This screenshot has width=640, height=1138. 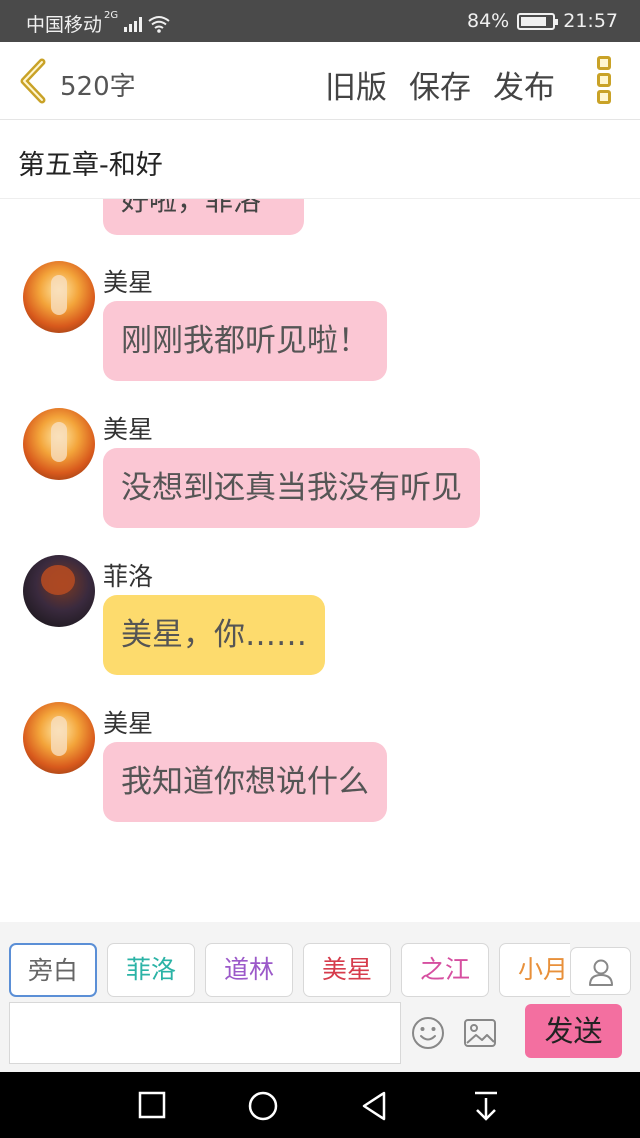 I want to click on wifi-icon, so click(x=159, y=24).